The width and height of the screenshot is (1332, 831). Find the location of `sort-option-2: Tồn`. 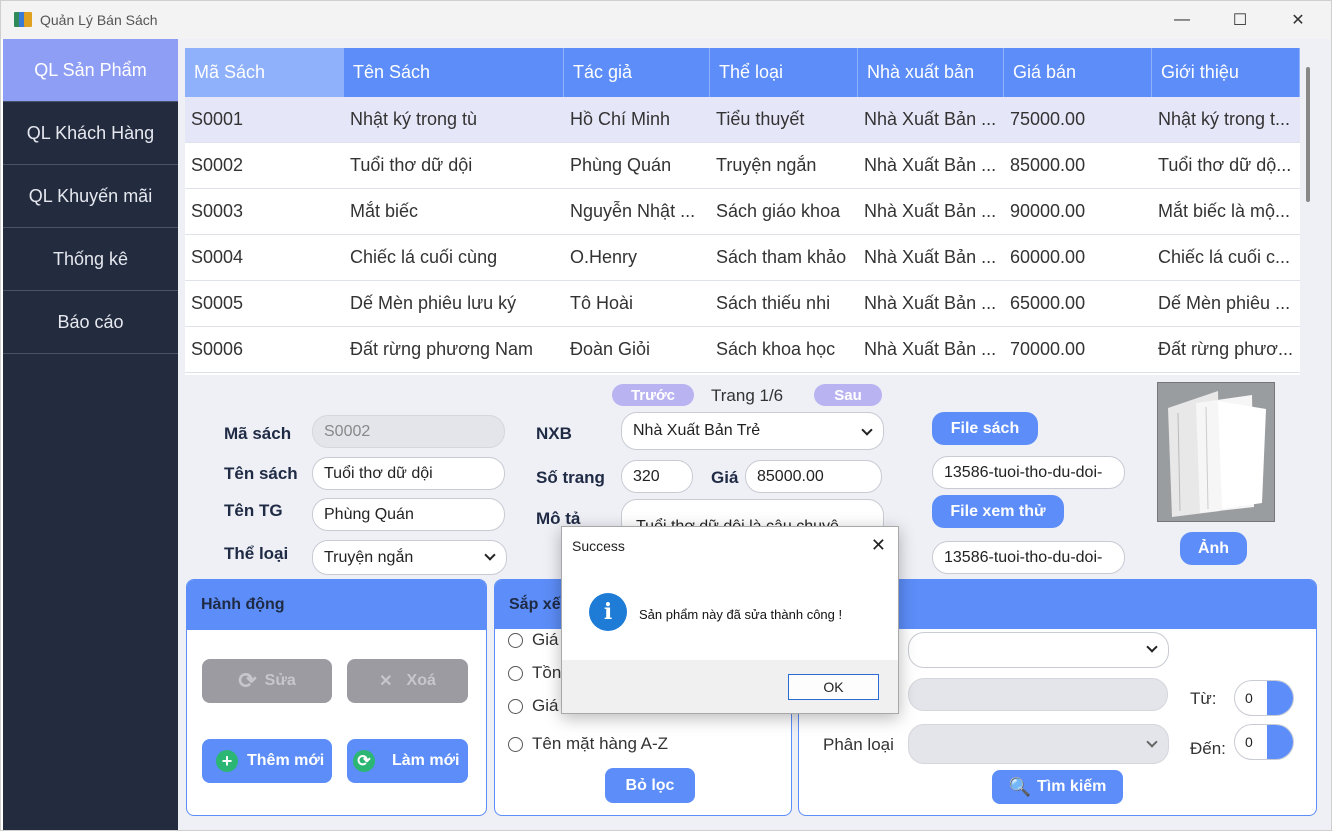

sort-option-2: Tồn is located at coordinates (534, 673).